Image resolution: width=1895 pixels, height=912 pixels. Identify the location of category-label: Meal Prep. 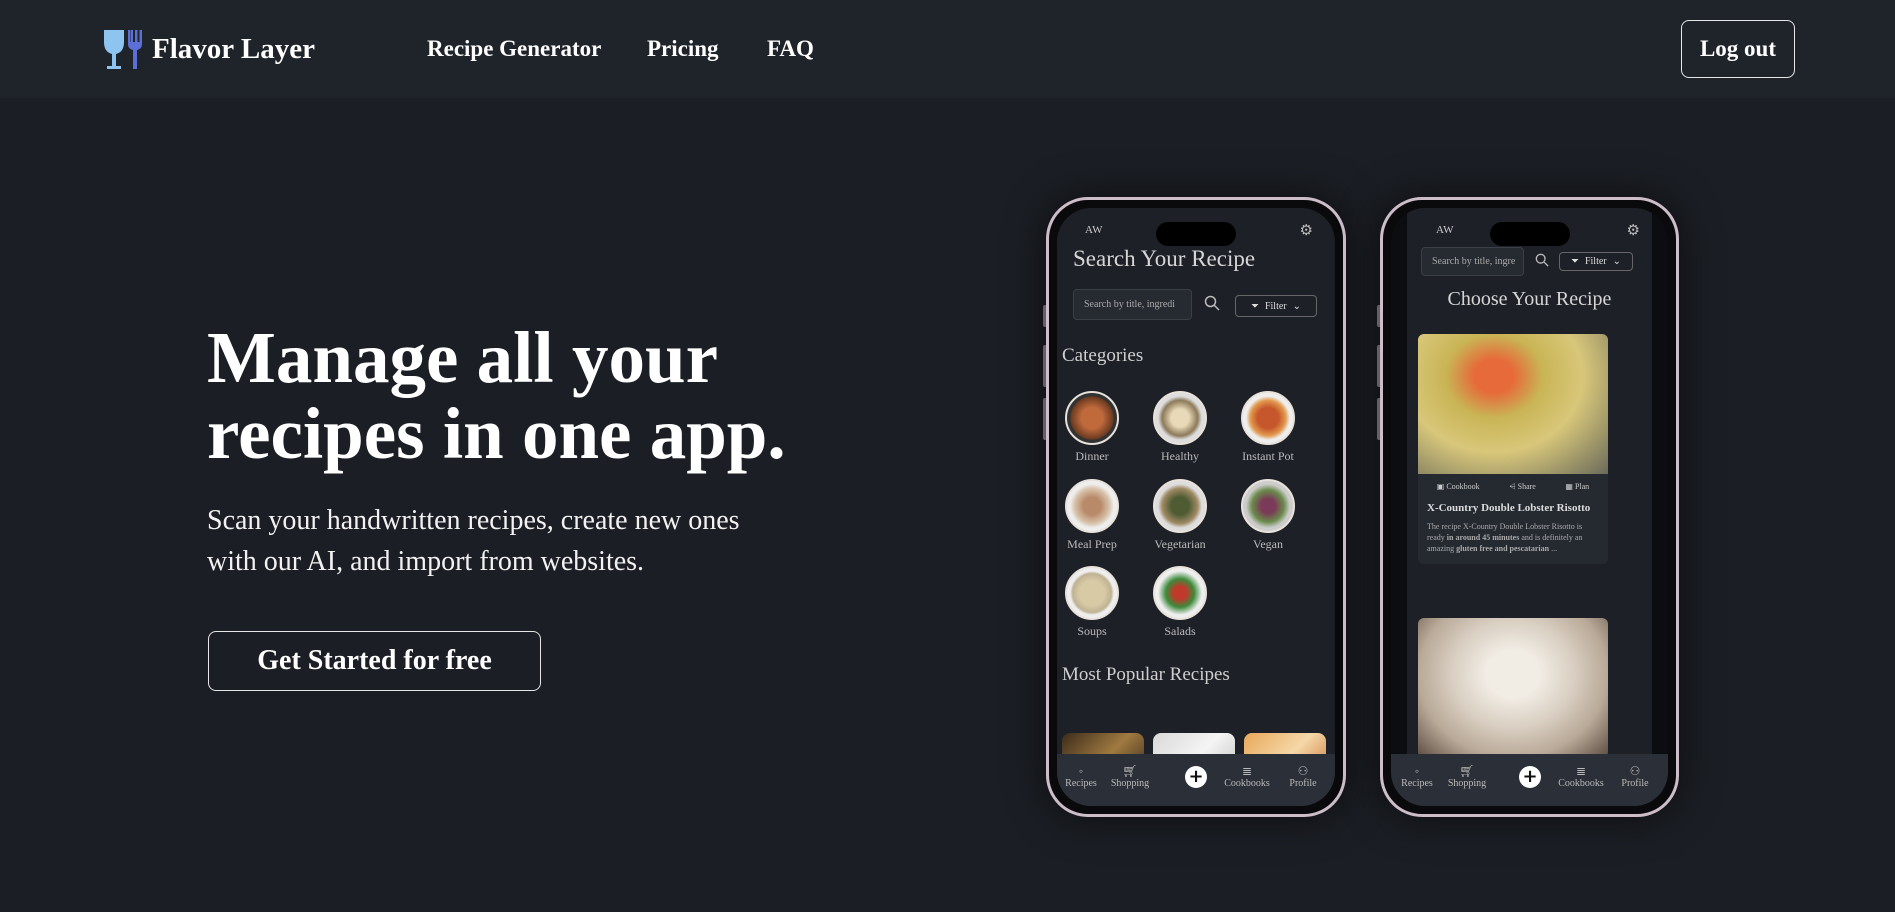
(1092, 544).